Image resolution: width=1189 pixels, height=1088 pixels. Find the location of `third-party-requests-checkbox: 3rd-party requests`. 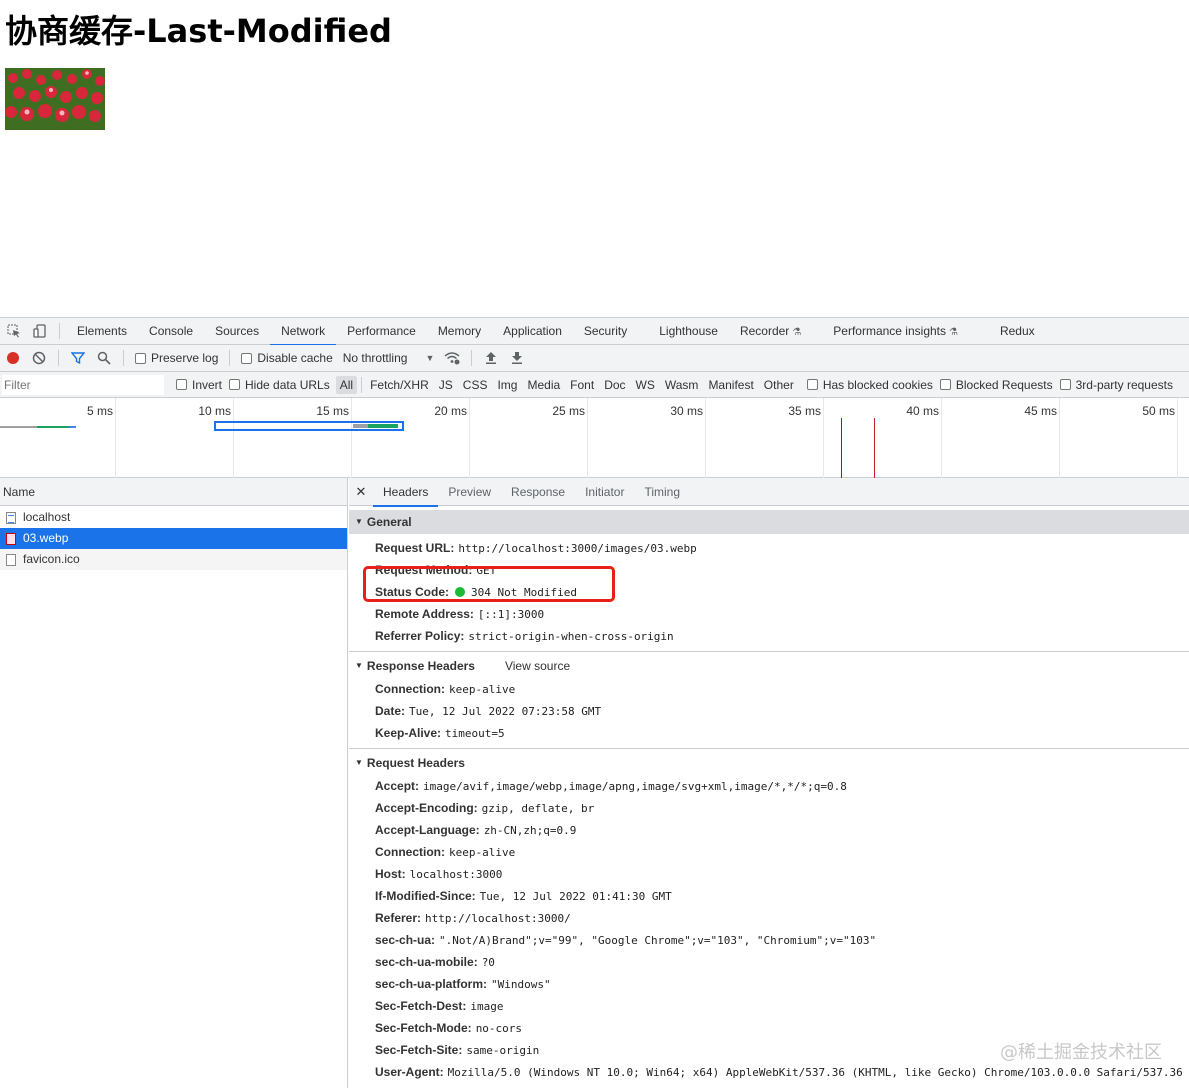

third-party-requests-checkbox: 3rd-party requests is located at coordinates (1116, 385).